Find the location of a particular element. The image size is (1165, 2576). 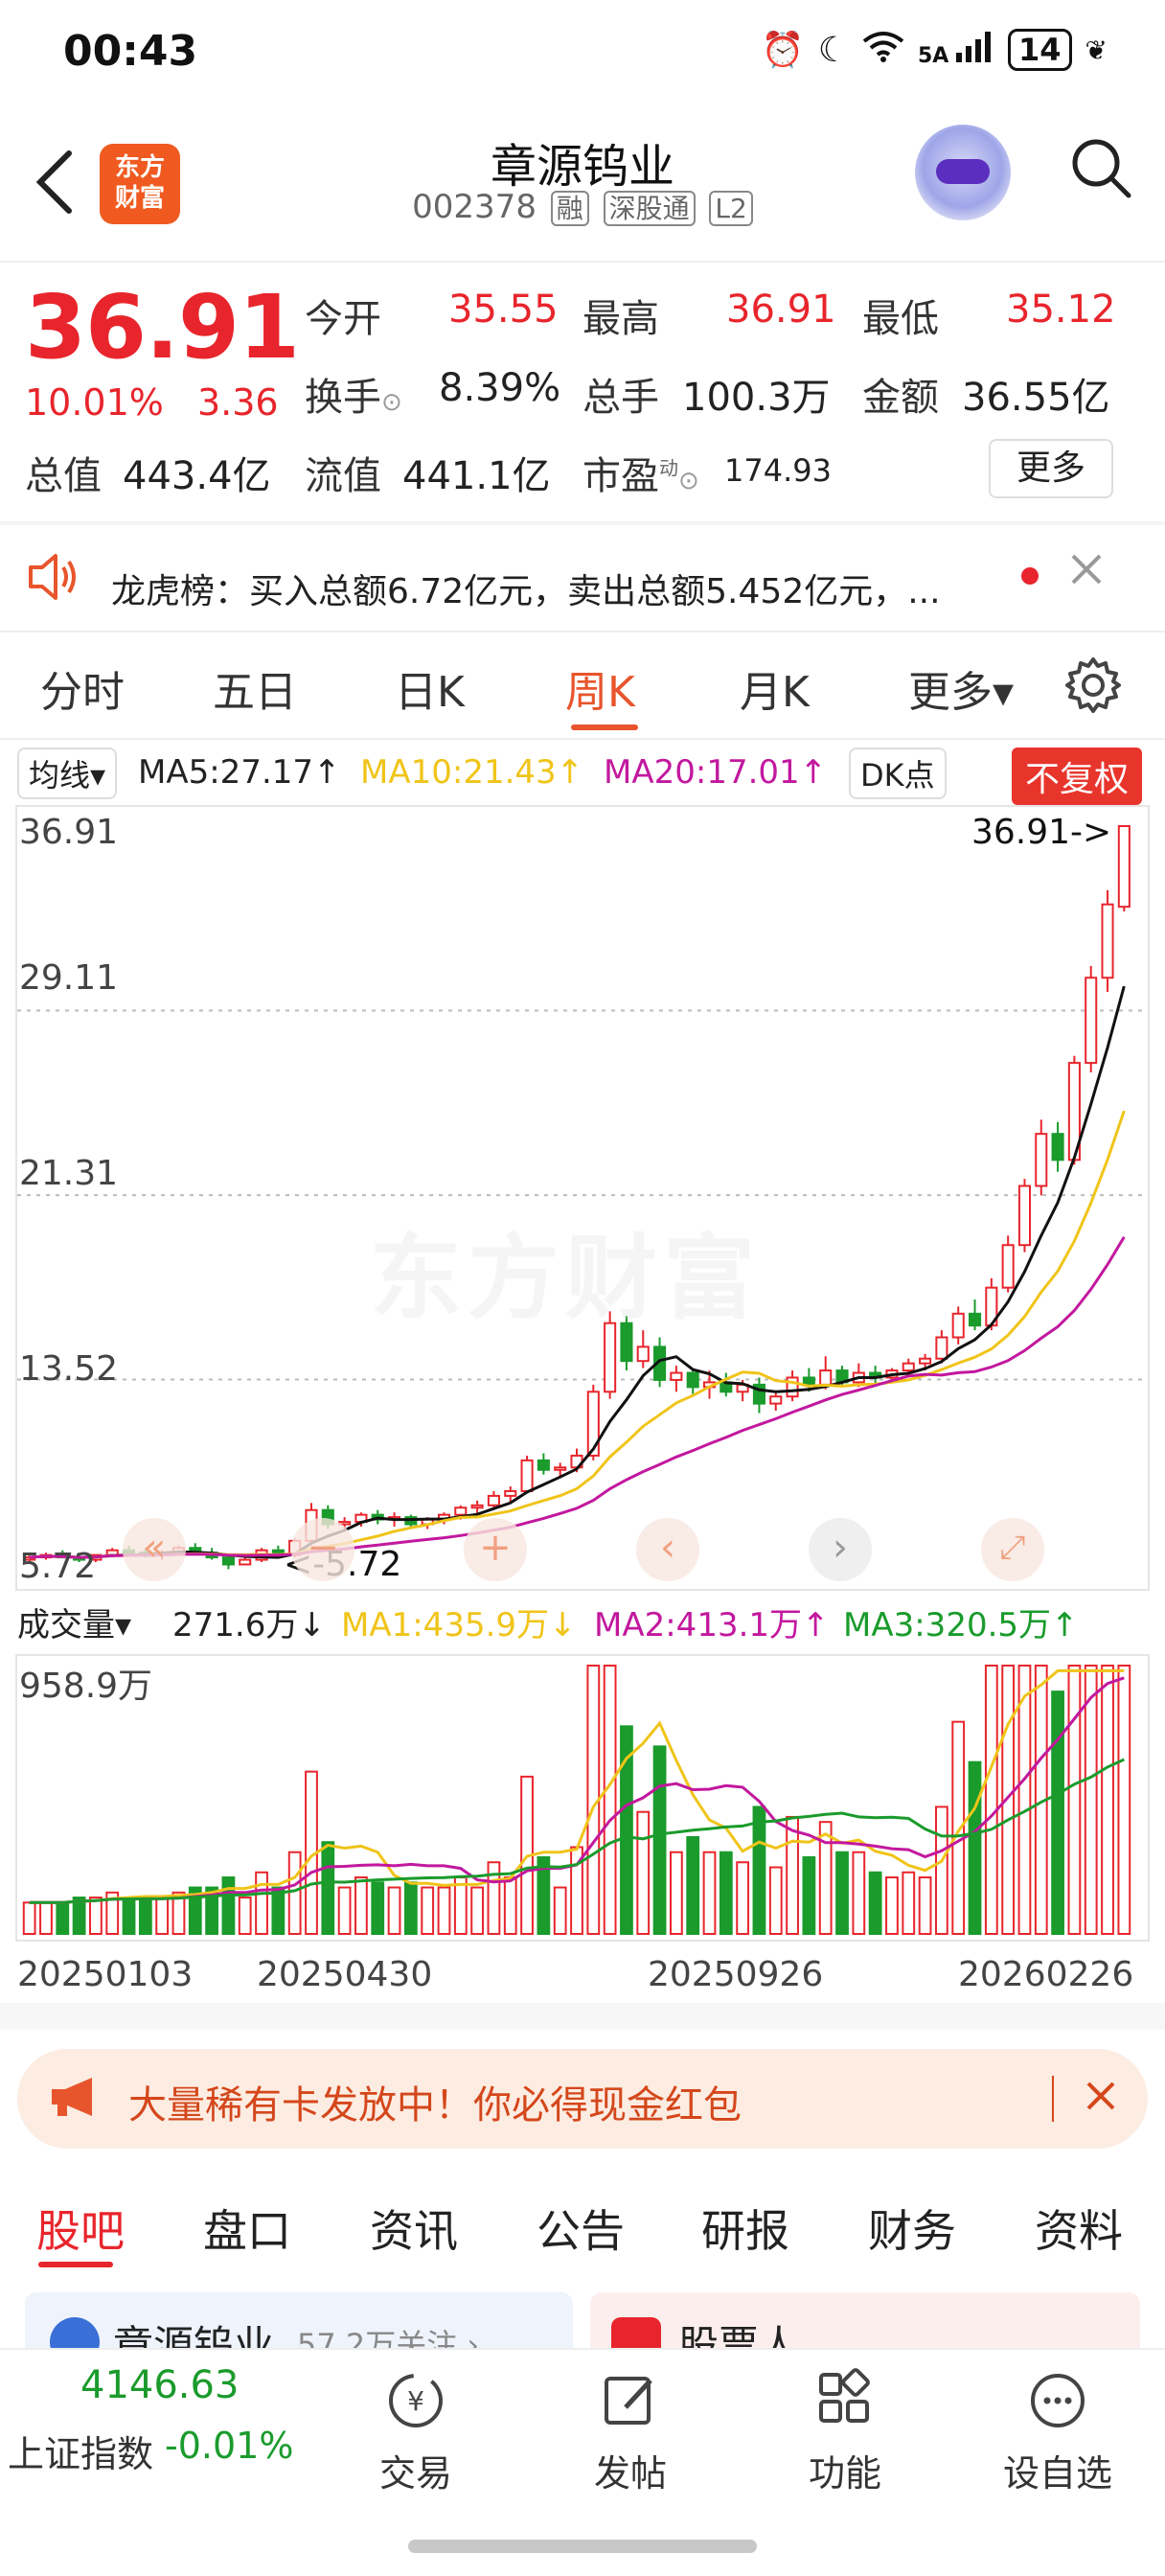

tab-forum: 股吧 is located at coordinates (81, 2228).